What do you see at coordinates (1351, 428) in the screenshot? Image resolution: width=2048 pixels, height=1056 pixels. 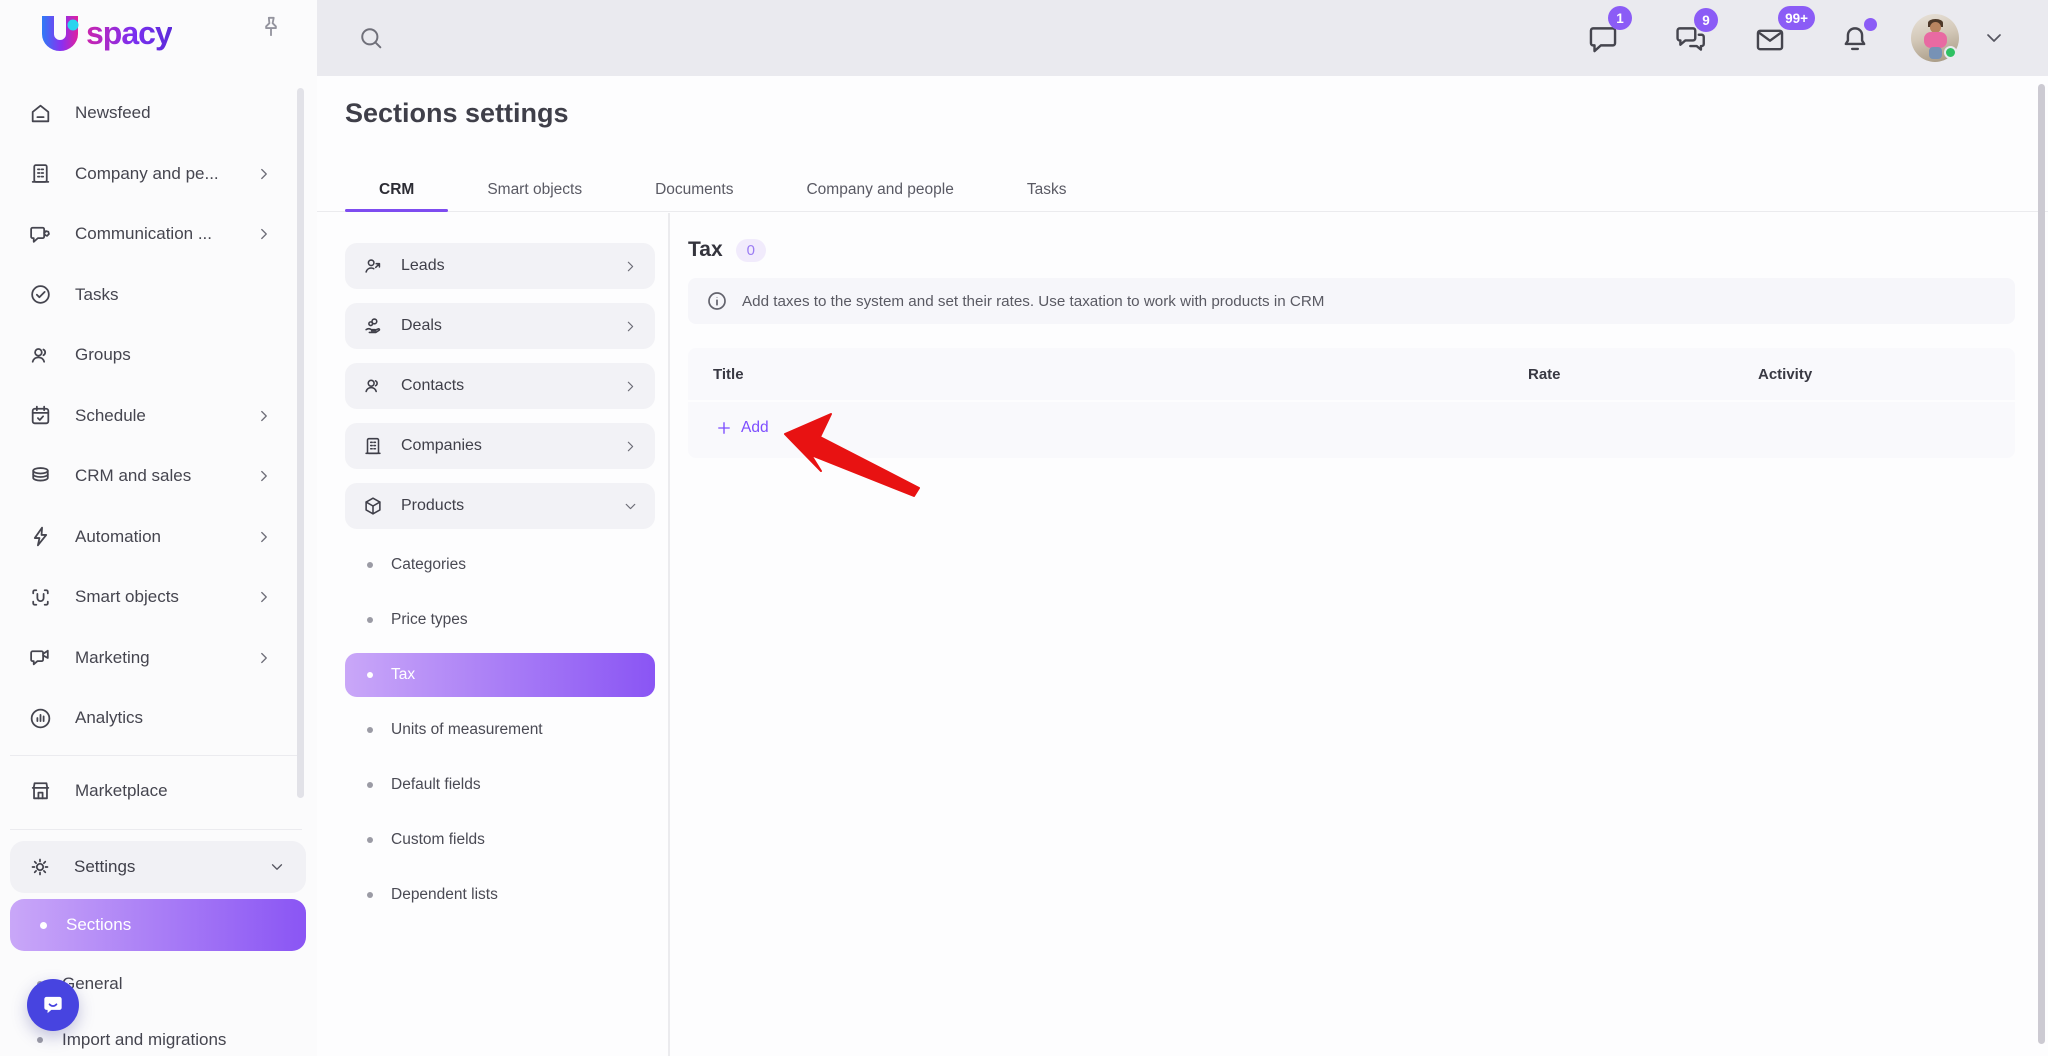 I see `add-tax-button: Add` at bounding box center [1351, 428].